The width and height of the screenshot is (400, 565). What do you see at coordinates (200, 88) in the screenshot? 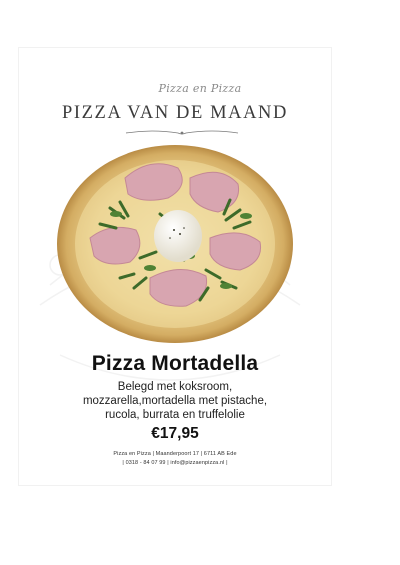
I see `brand-logo-script: Pizza en Pizza` at bounding box center [200, 88].